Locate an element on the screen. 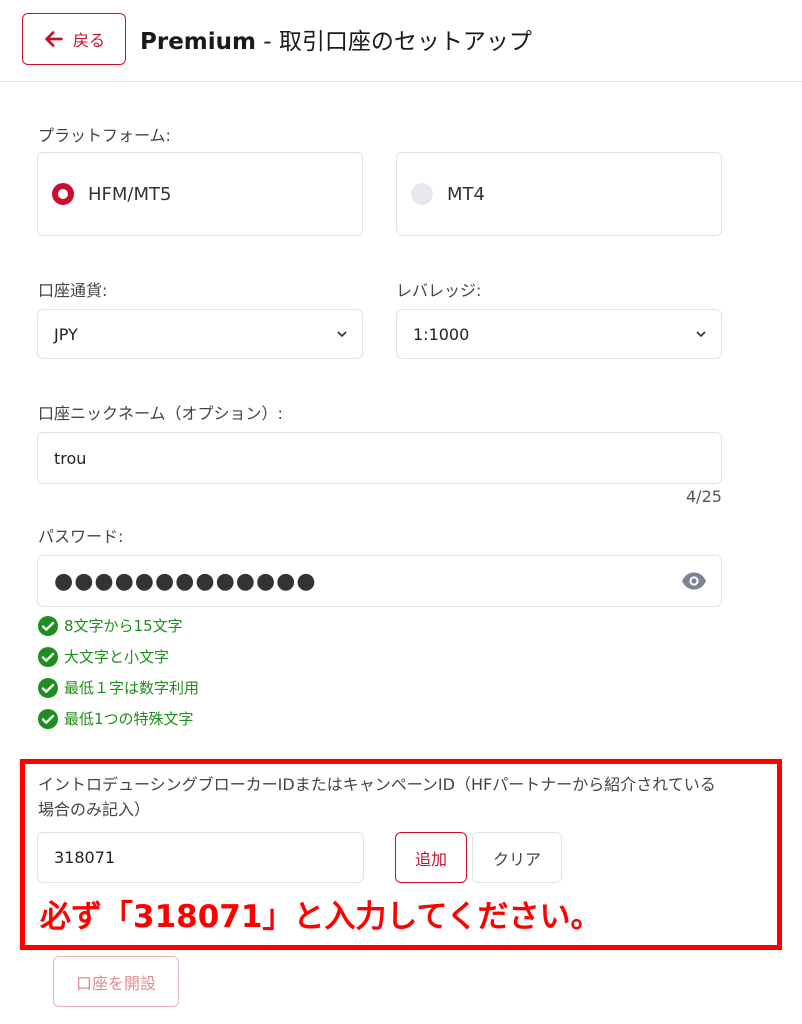 Image resolution: width=802 pixels, height=1024 pixels. back-button: 戻る is located at coordinates (74, 39).